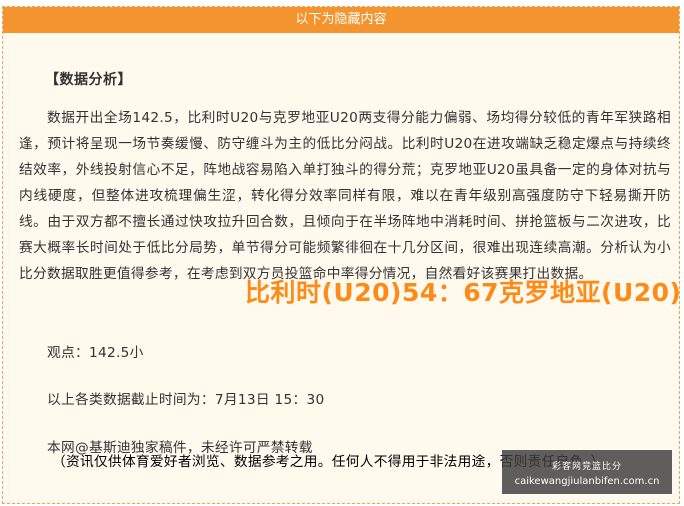 The image size is (684, 506). I want to click on data-cutoff-text: 以上各类数据截止时间为：7月13日 15：30, so click(186, 400).